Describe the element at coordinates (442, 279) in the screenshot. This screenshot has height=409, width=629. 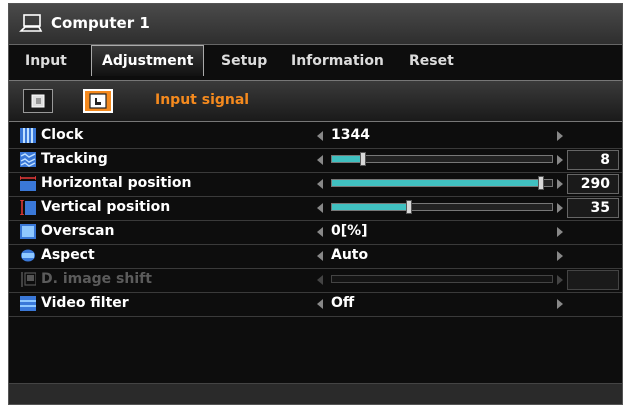
I see `image-shift-slider` at that location.